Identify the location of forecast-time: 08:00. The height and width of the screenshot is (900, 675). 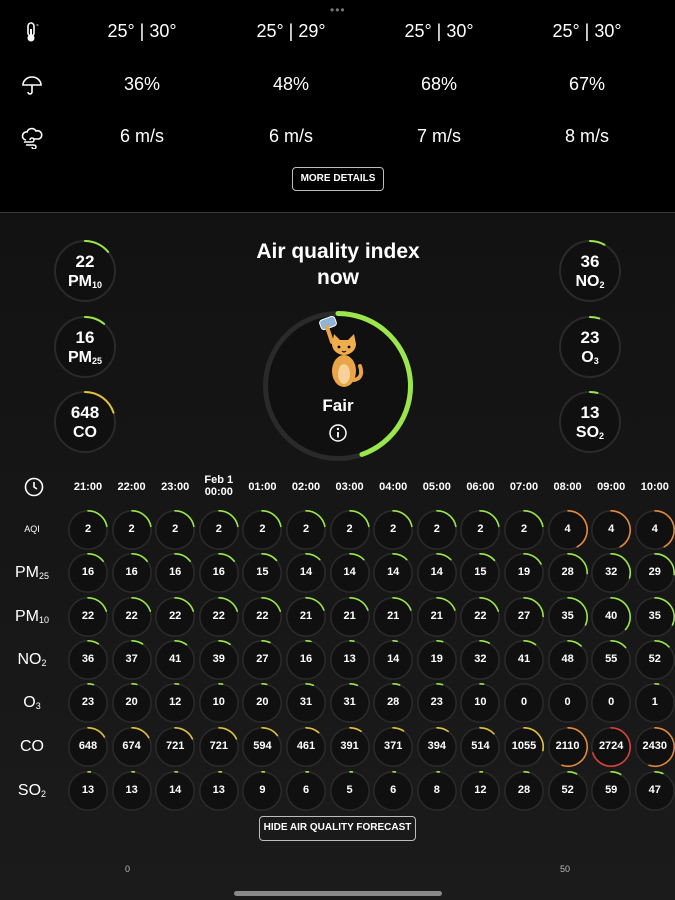
(567, 487).